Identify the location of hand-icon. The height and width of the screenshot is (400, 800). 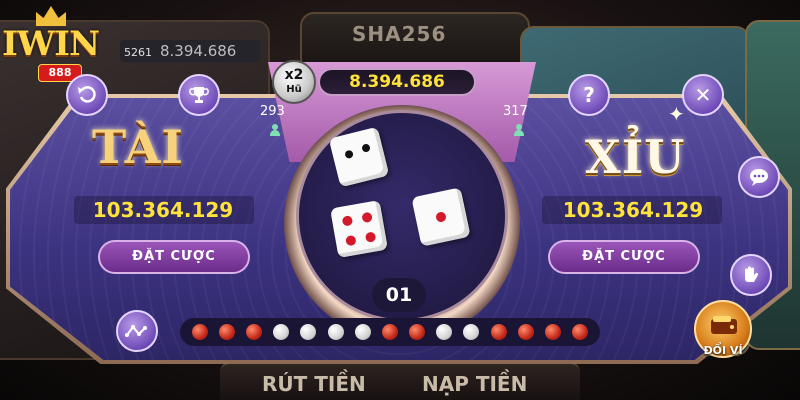
(752, 274).